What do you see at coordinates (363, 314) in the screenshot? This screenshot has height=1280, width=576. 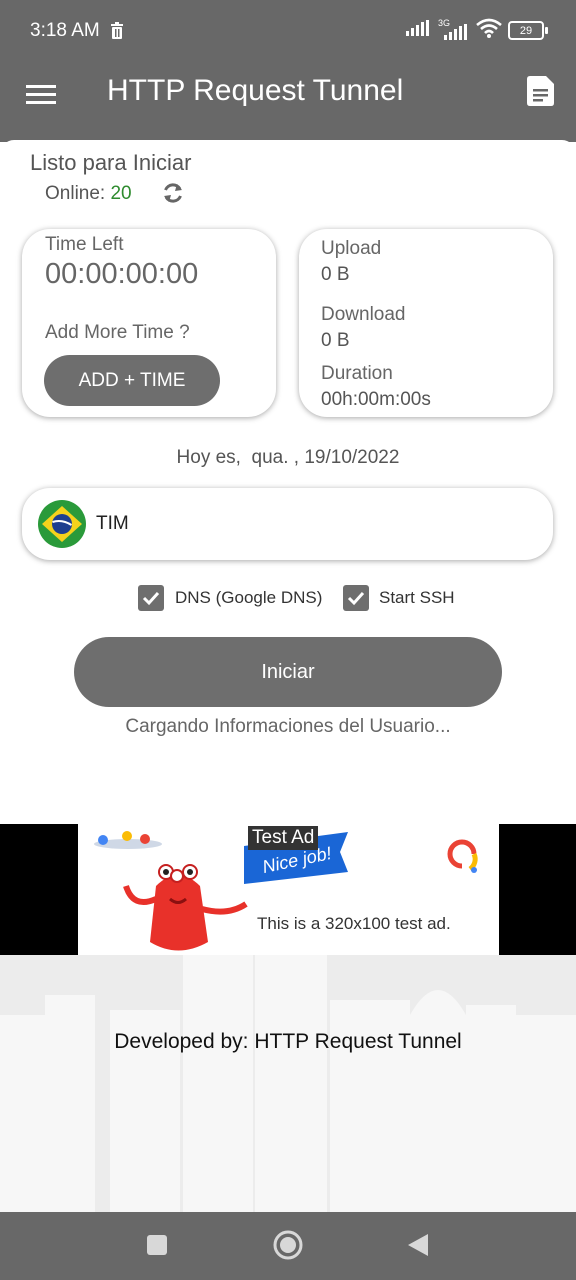 I see `download-label: Download` at bounding box center [363, 314].